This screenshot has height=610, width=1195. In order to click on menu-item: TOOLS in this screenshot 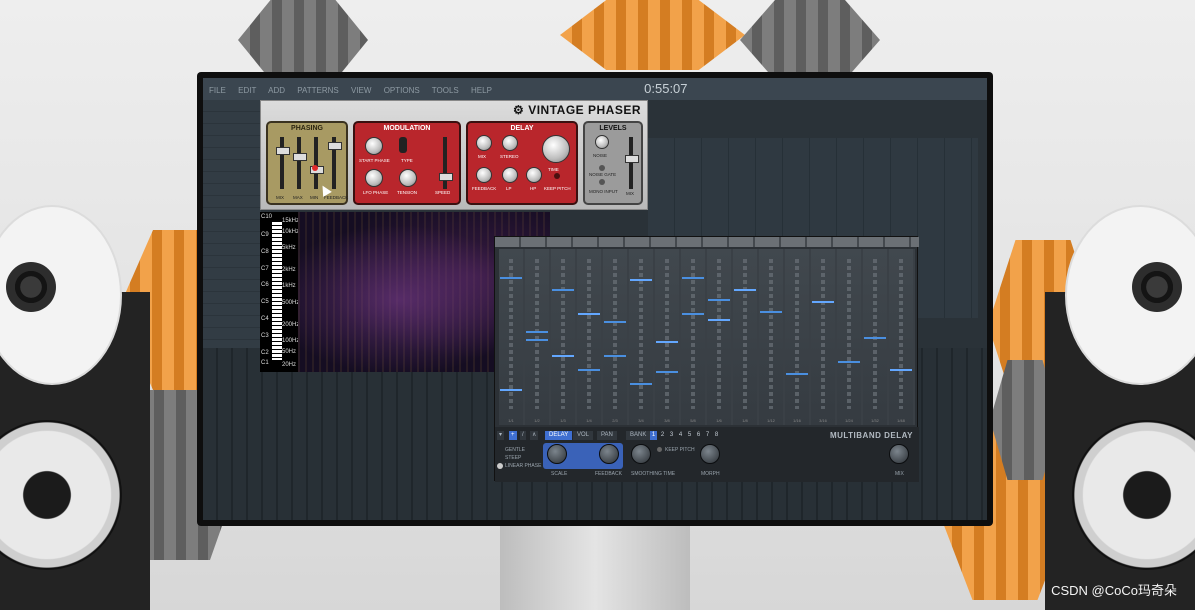, I will do `click(445, 90)`.